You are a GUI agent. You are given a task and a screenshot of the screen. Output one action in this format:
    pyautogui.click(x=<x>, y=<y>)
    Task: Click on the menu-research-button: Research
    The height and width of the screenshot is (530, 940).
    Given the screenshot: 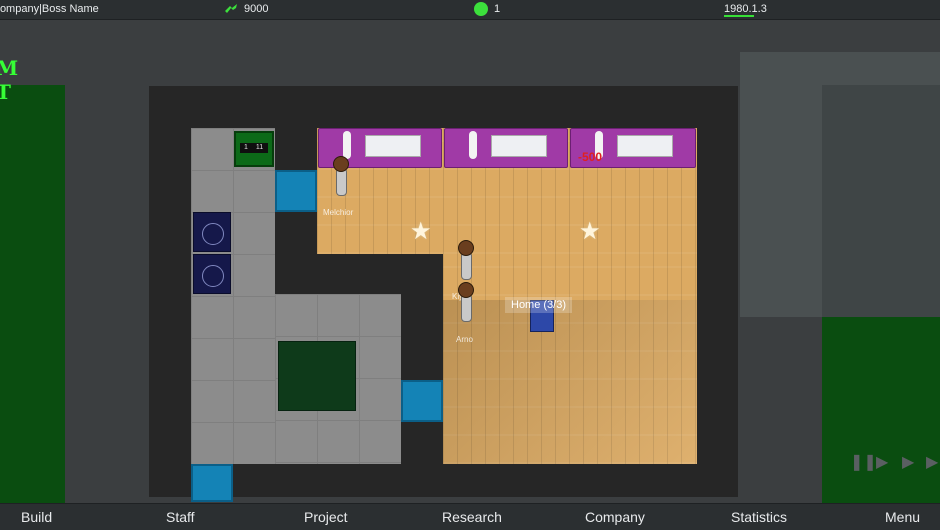 What is the action you would take?
    pyautogui.click(x=472, y=517)
    